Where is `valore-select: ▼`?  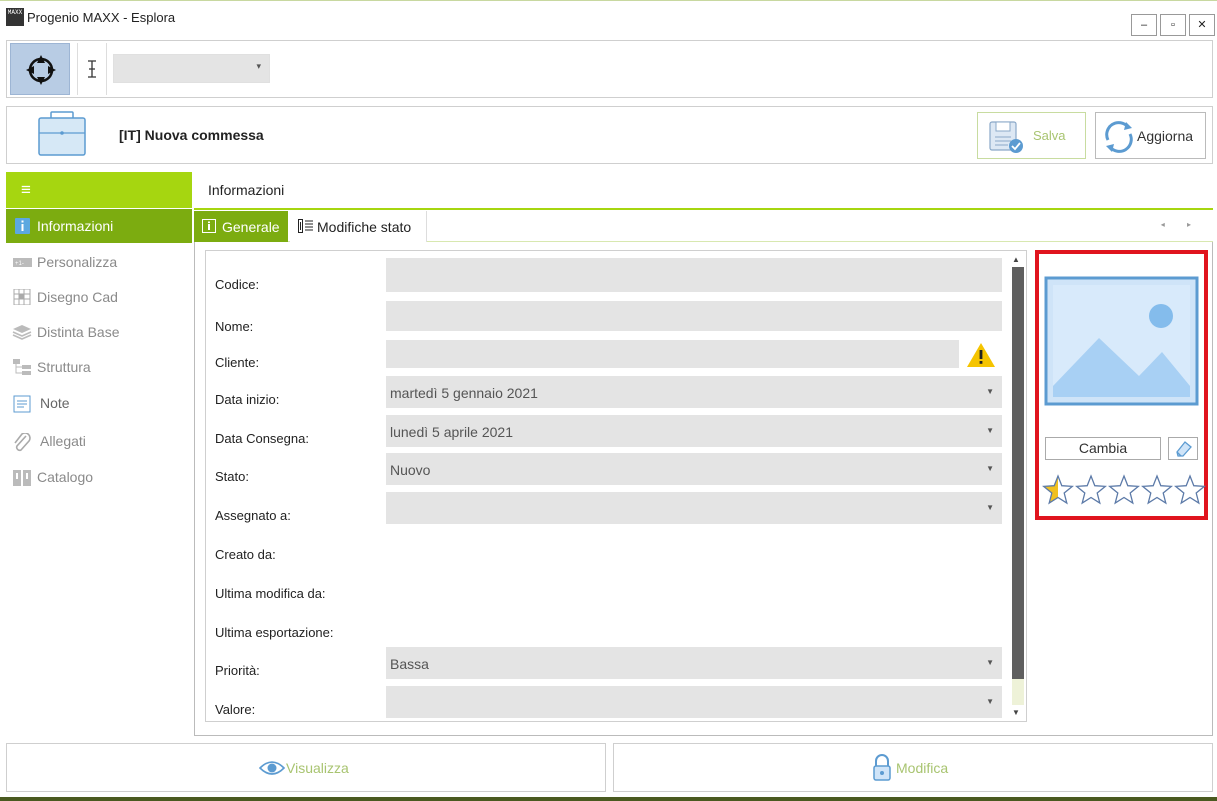 valore-select: ▼ is located at coordinates (694, 702).